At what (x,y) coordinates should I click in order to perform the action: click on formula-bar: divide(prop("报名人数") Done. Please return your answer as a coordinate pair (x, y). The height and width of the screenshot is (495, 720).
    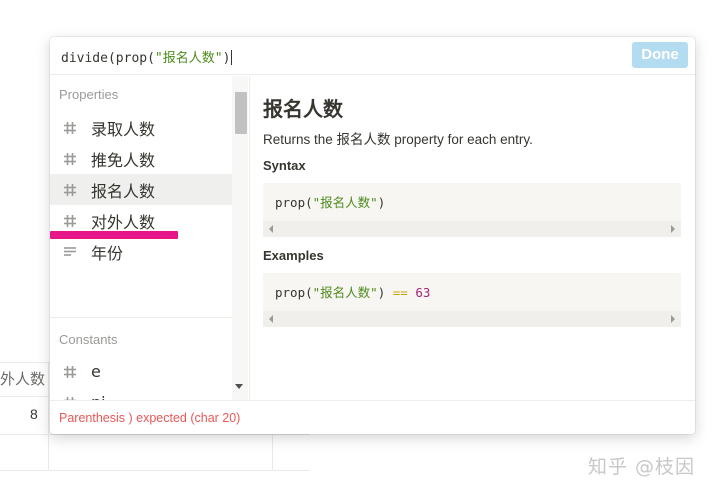
    Looking at the image, I should click on (372, 56).